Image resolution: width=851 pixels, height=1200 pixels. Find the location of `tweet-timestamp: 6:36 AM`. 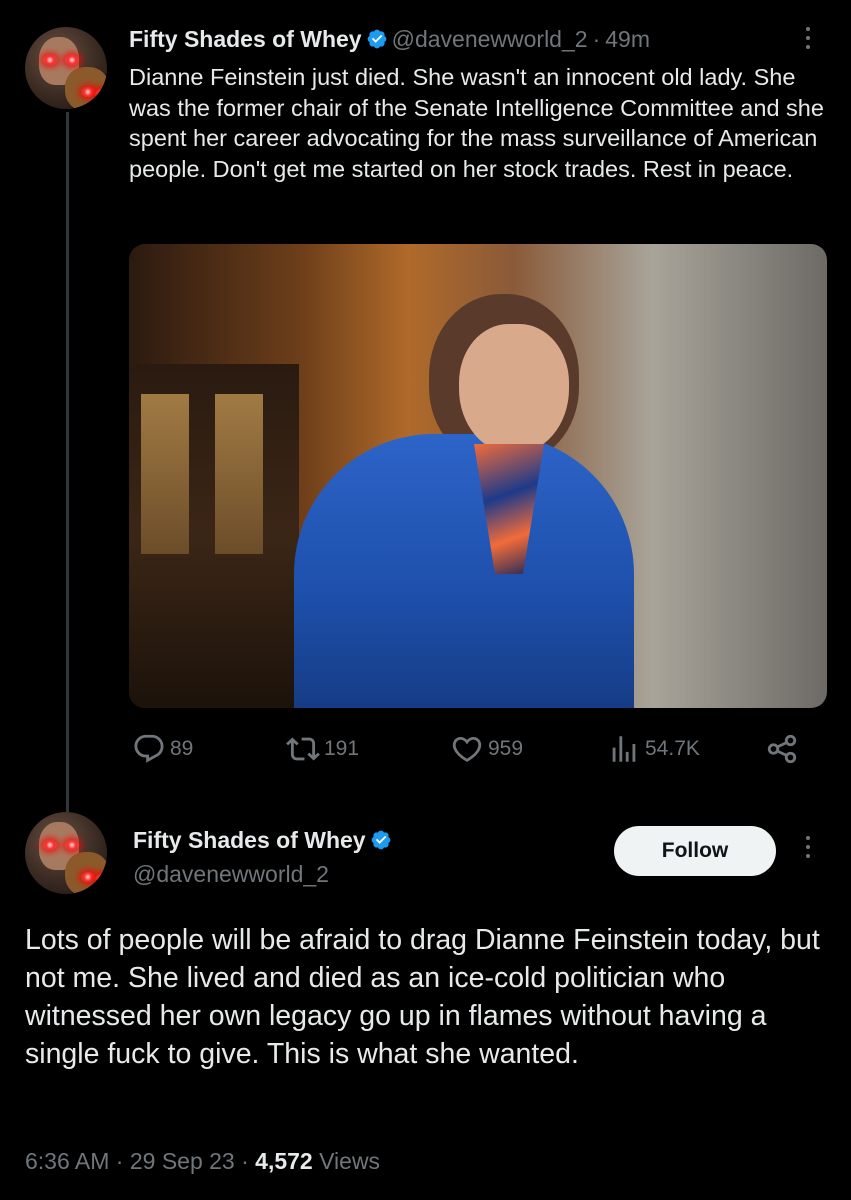

tweet-timestamp: 6:36 AM is located at coordinates (67, 1161).